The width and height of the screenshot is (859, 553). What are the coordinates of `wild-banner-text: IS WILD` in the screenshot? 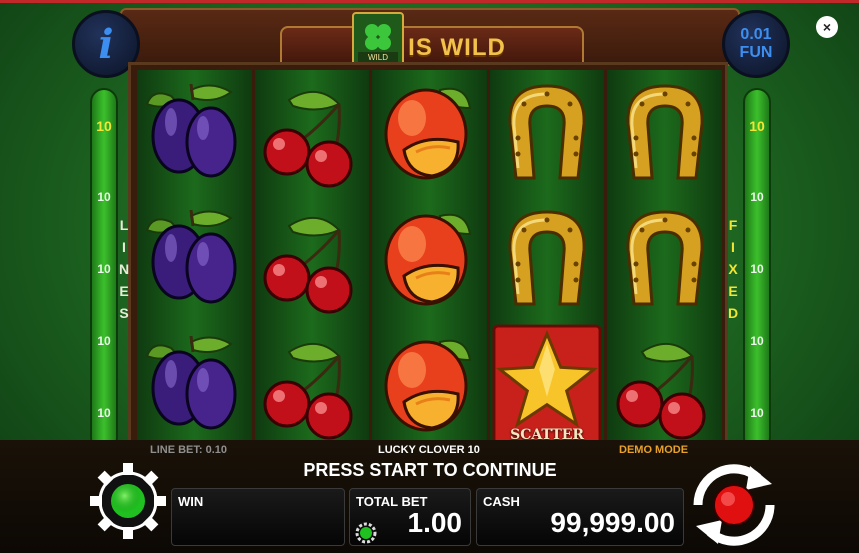 It's located at (457, 47).